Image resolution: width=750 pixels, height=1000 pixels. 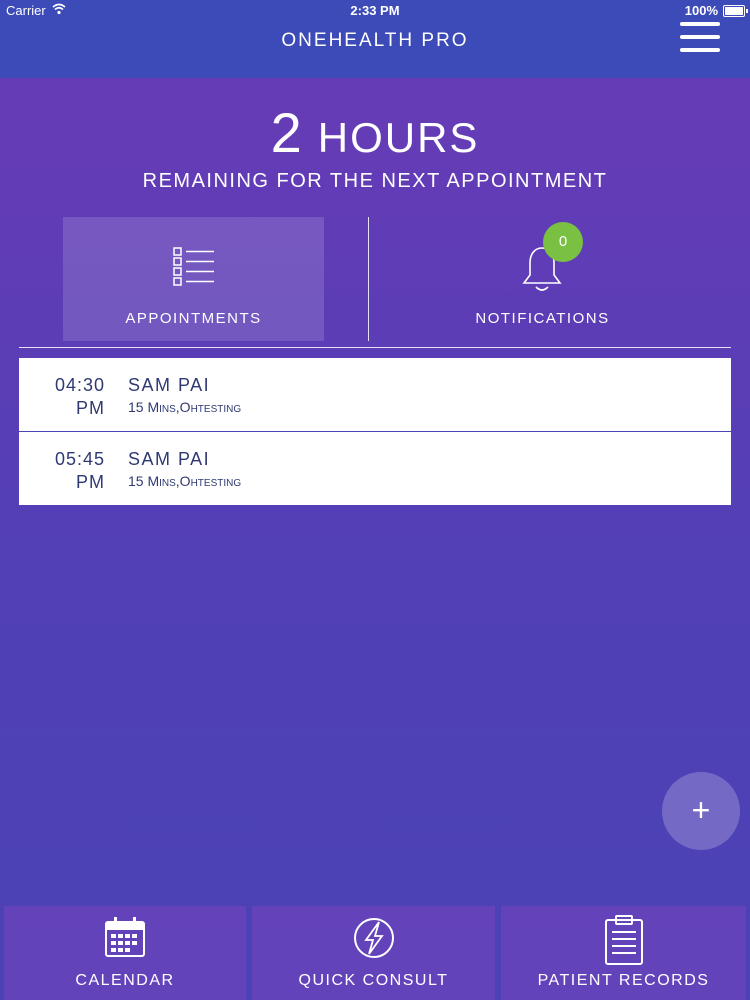 I want to click on bottom-nav: CALENDAR QUICK CONSULT PATIENT RECORDS, so click(x=375, y=950).